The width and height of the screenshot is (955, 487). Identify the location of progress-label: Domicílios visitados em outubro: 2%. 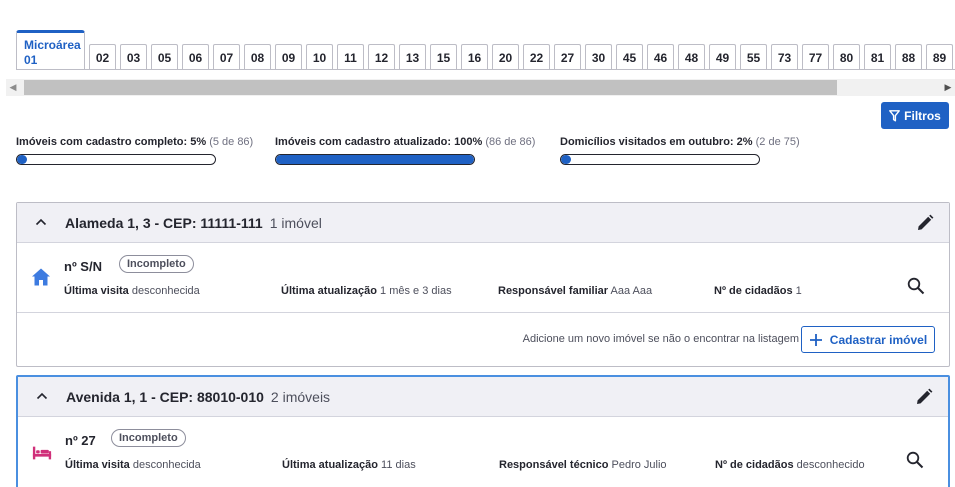
(656, 142).